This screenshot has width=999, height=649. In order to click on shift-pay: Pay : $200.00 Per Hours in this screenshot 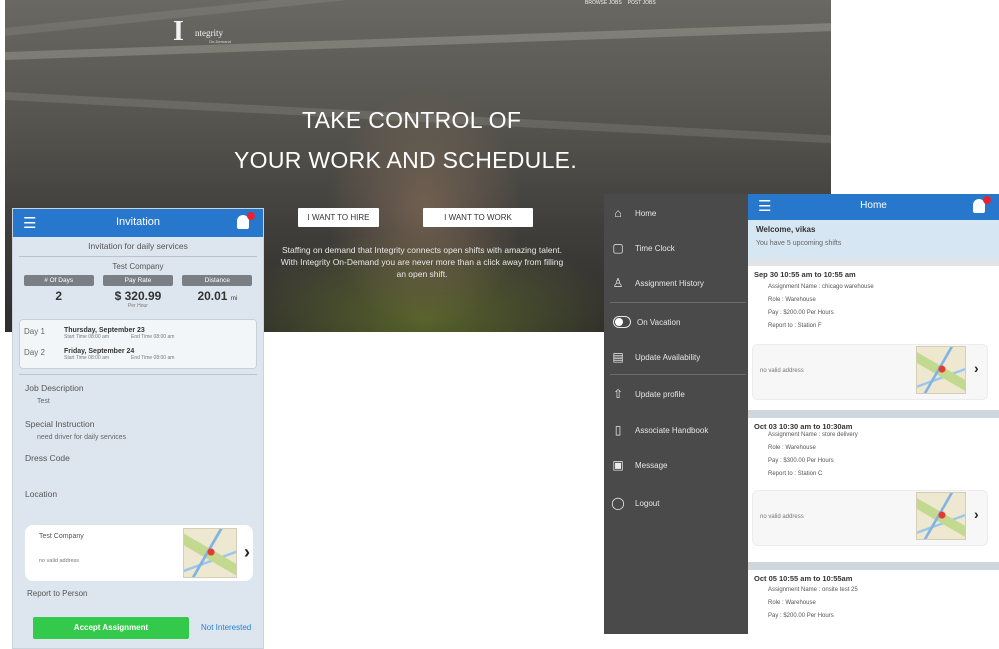, I will do `click(801, 313)`.